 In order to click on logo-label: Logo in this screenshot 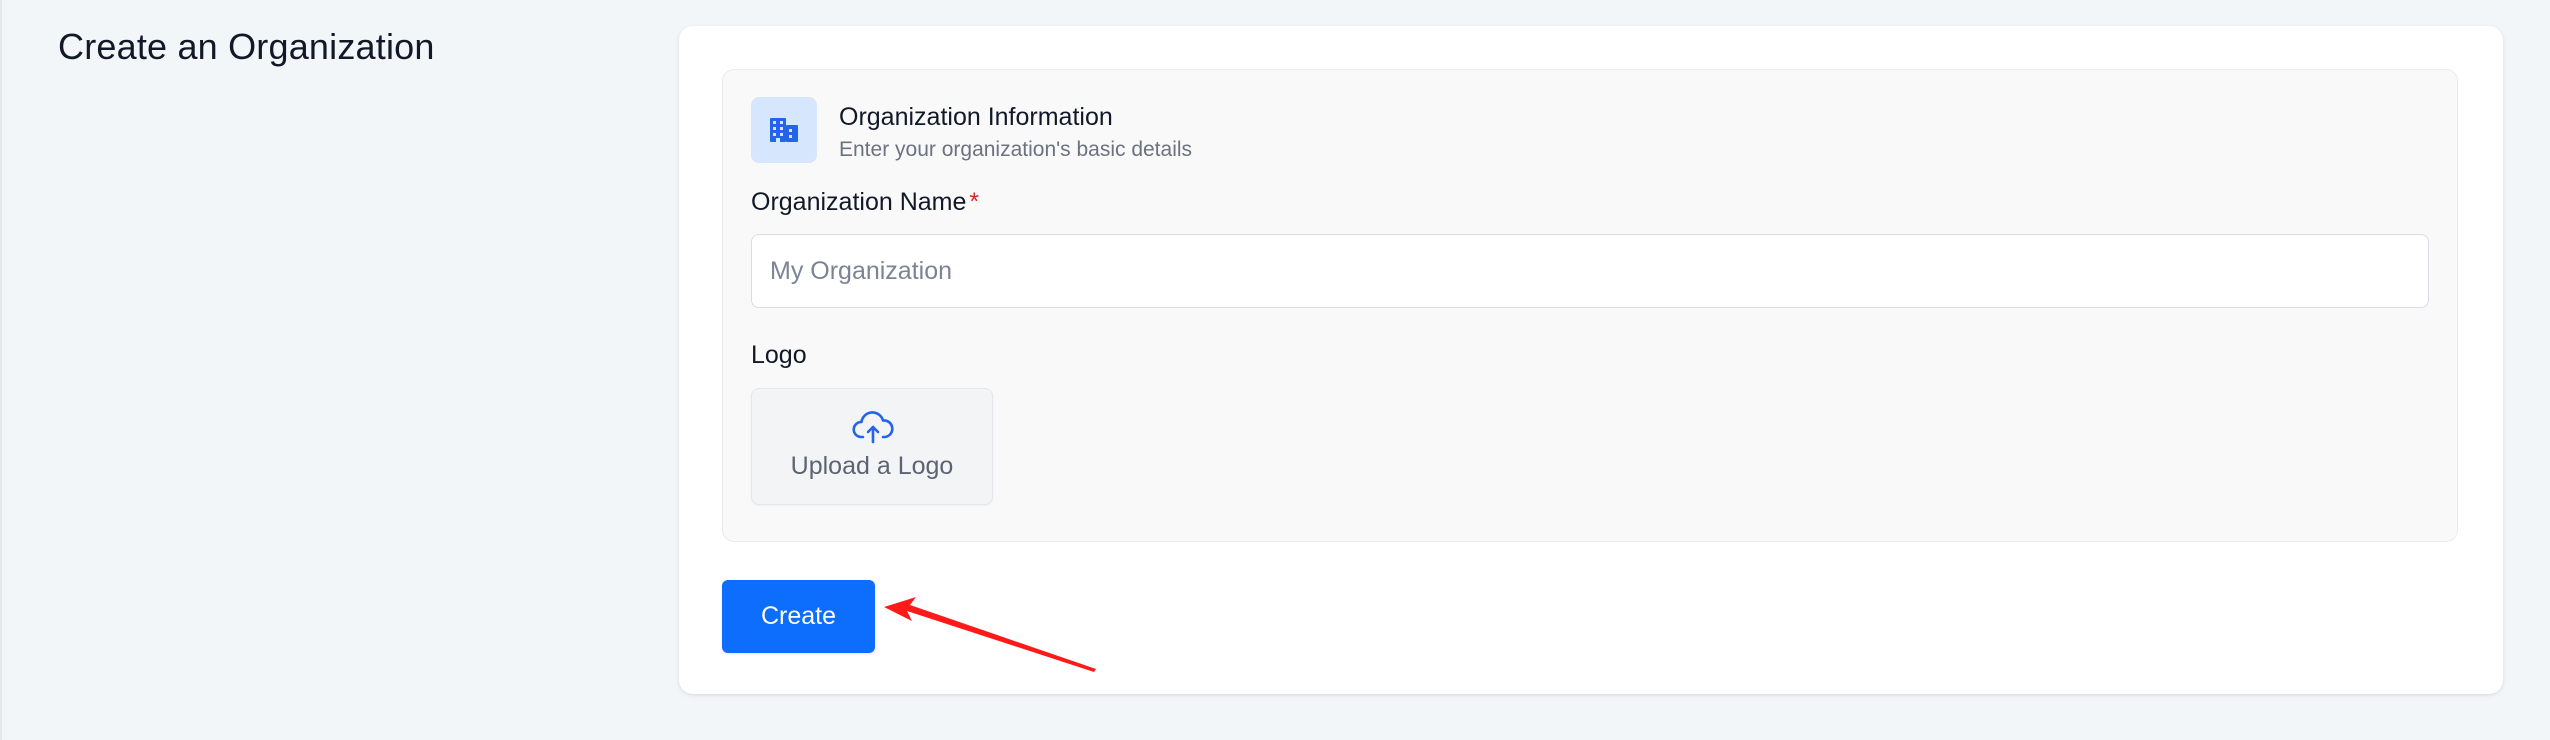, I will do `click(779, 355)`.